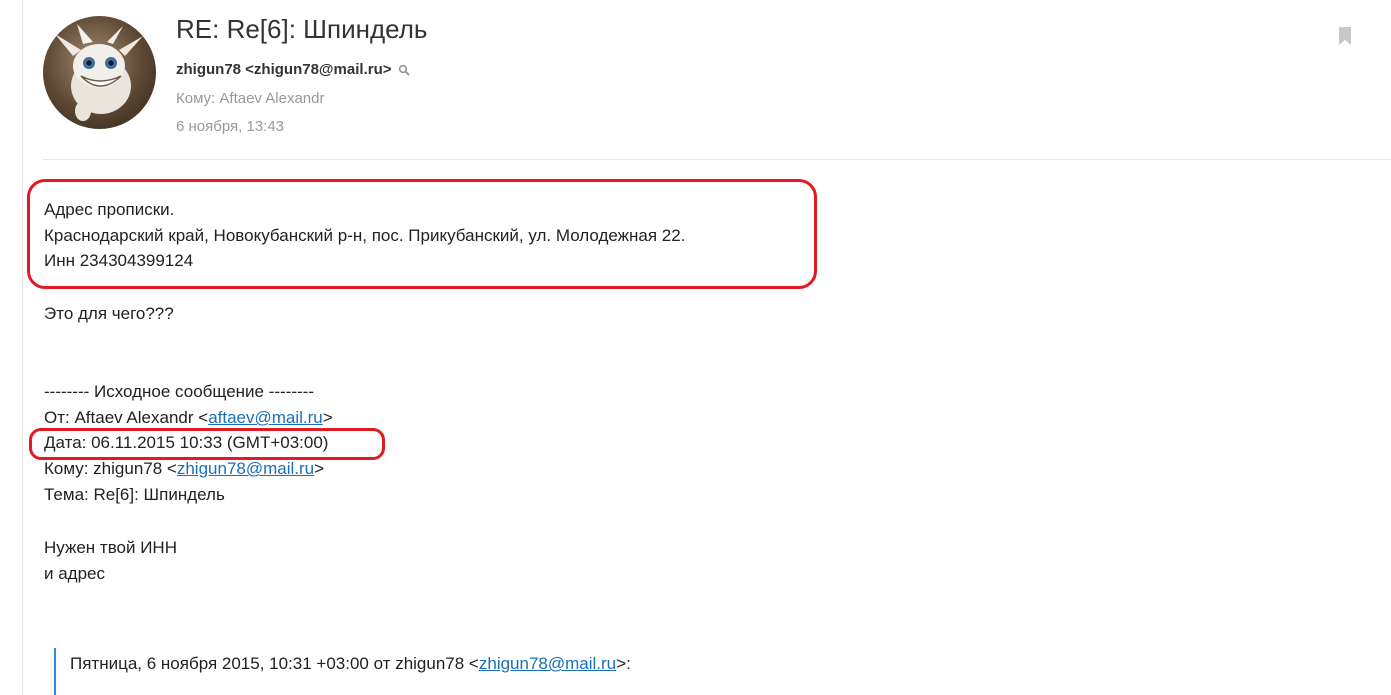 This screenshot has height=695, width=1391. What do you see at coordinates (404, 70) in the screenshot?
I see `search-icon` at bounding box center [404, 70].